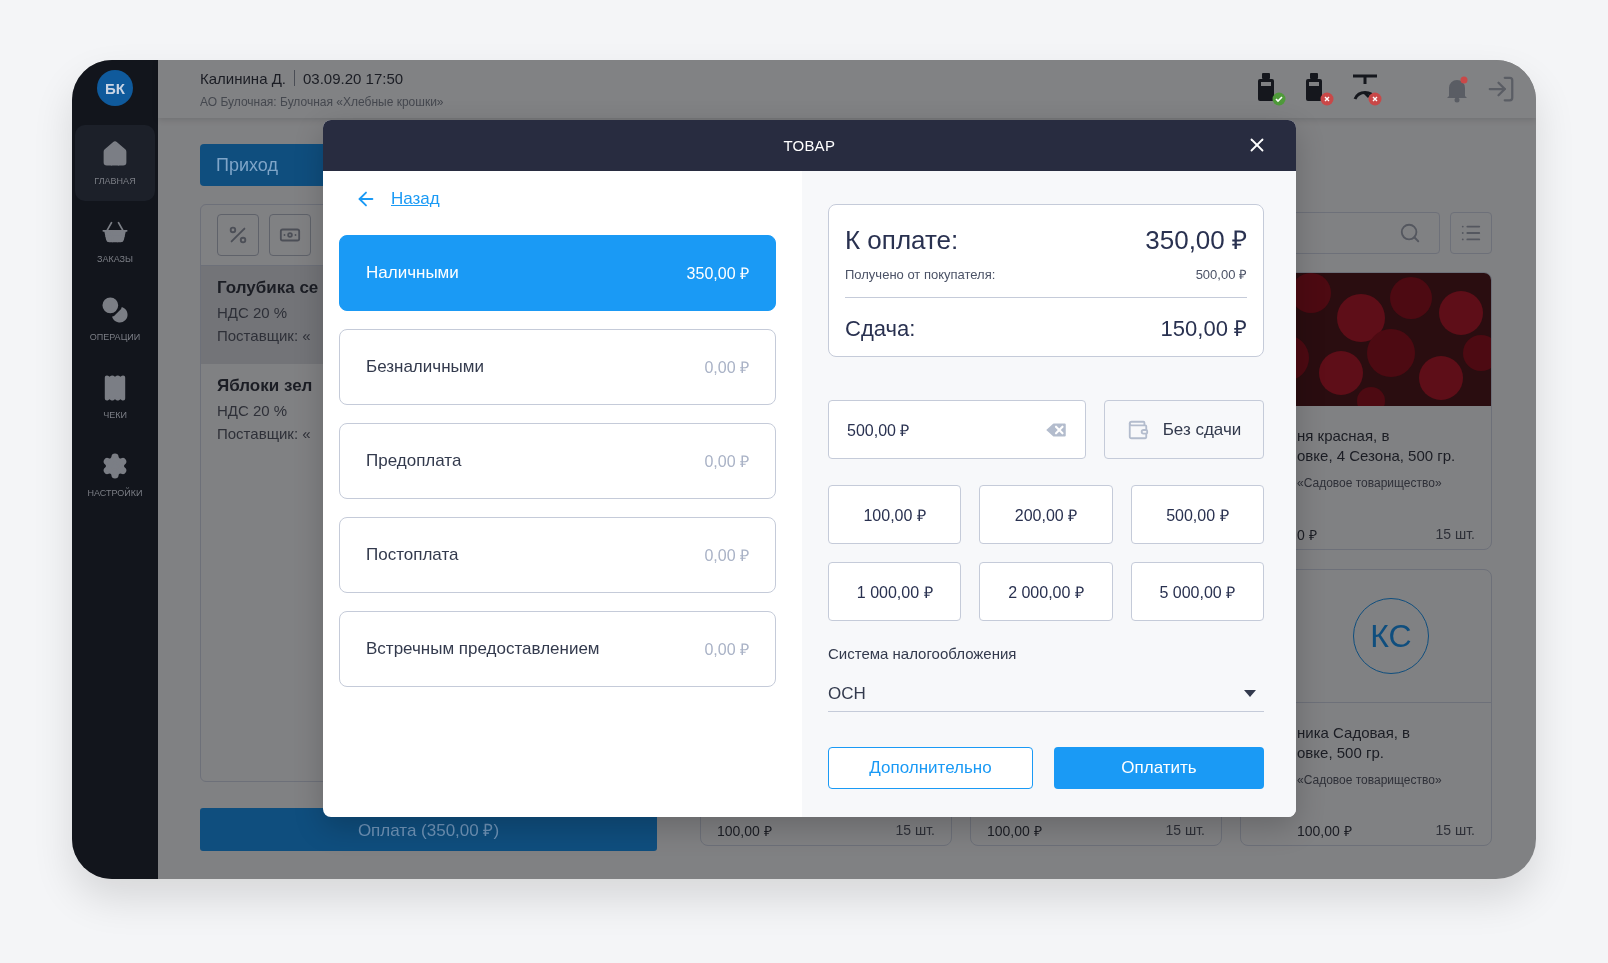 The image size is (1608, 963). What do you see at coordinates (1354, 733) in the screenshot?
I see `product-title: ника Садовая, в` at bounding box center [1354, 733].